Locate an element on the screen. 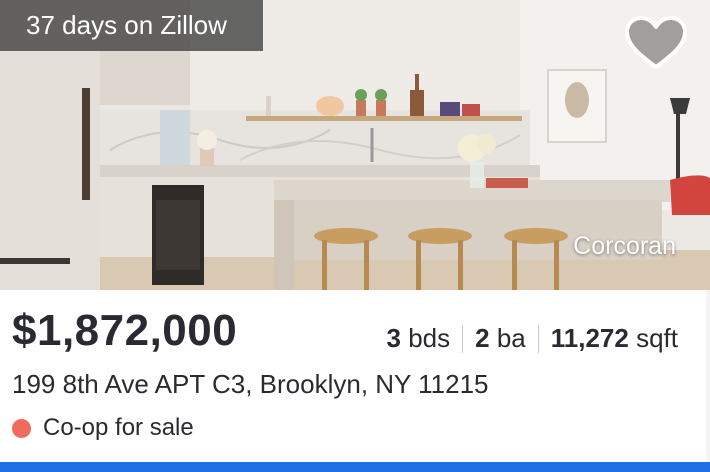 The height and width of the screenshot is (472, 710). sqft-unit: sqft is located at coordinates (657, 338).